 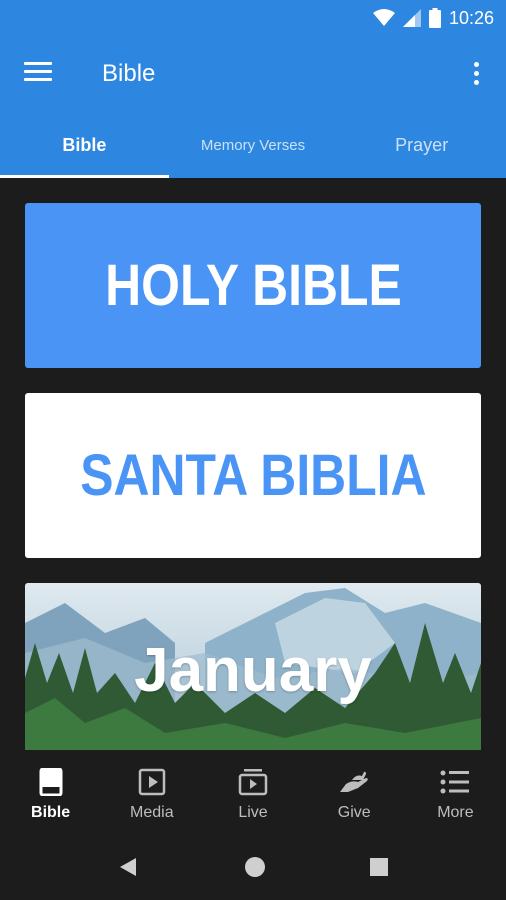 I want to click on card-title: SANTA BIBLIA, so click(x=253, y=475).